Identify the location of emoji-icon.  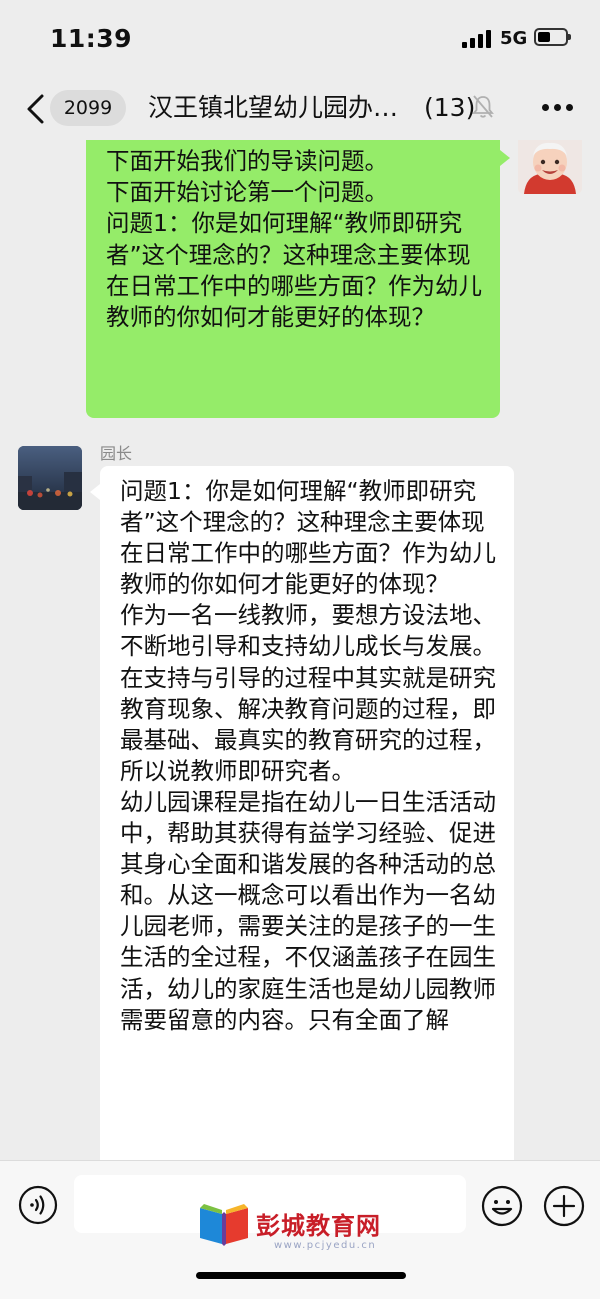
(502, 1206).